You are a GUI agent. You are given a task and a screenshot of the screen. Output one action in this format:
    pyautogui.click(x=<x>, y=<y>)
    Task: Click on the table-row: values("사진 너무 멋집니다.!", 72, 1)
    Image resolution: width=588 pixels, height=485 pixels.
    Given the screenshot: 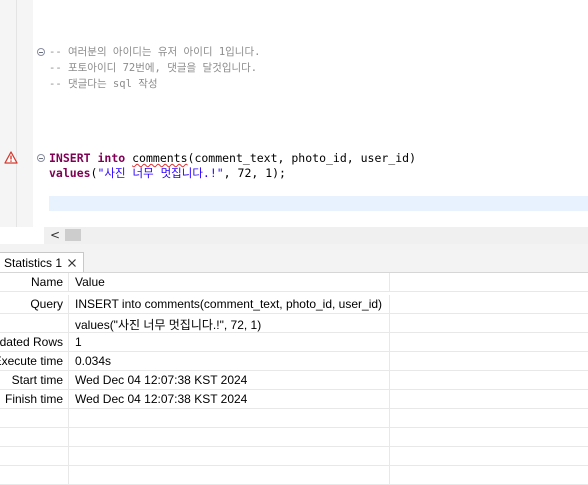 What is the action you would take?
    pyautogui.click(x=294, y=323)
    